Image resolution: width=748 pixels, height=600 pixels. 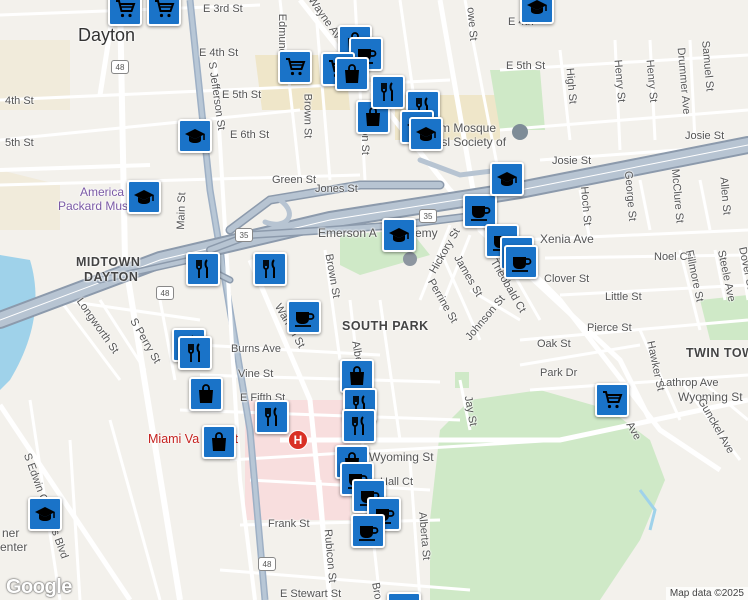 I want to click on school-poi-icon, so click(x=410, y=259).